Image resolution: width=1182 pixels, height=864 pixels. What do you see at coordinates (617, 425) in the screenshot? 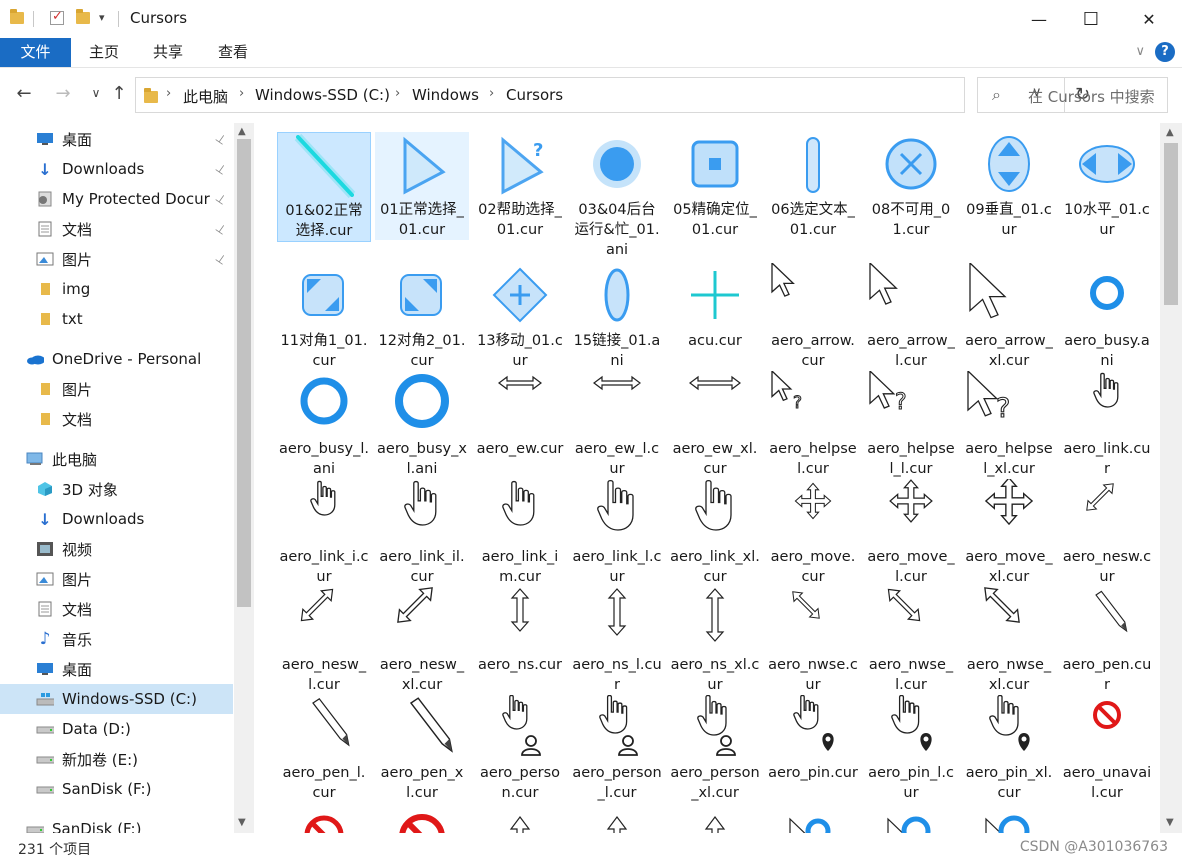
I see `file-item: aero_ew_l.cur` at bounding box center [617, 425].